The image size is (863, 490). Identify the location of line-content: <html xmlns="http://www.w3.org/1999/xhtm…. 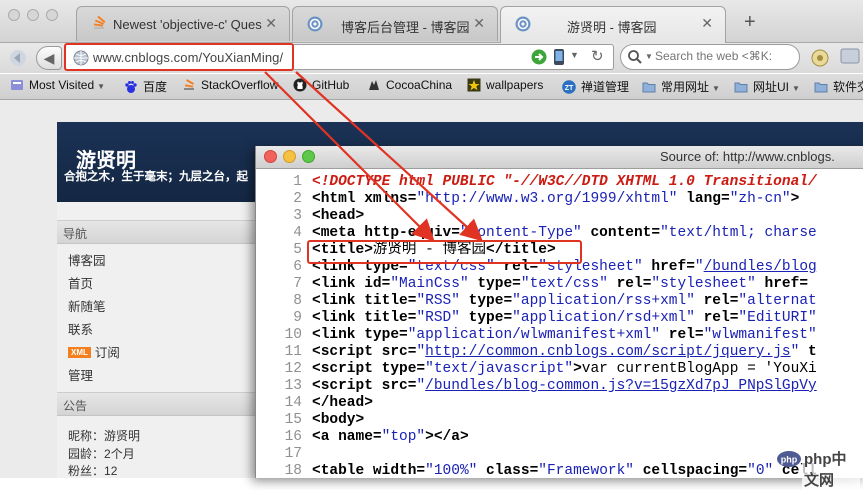
(555, 199).